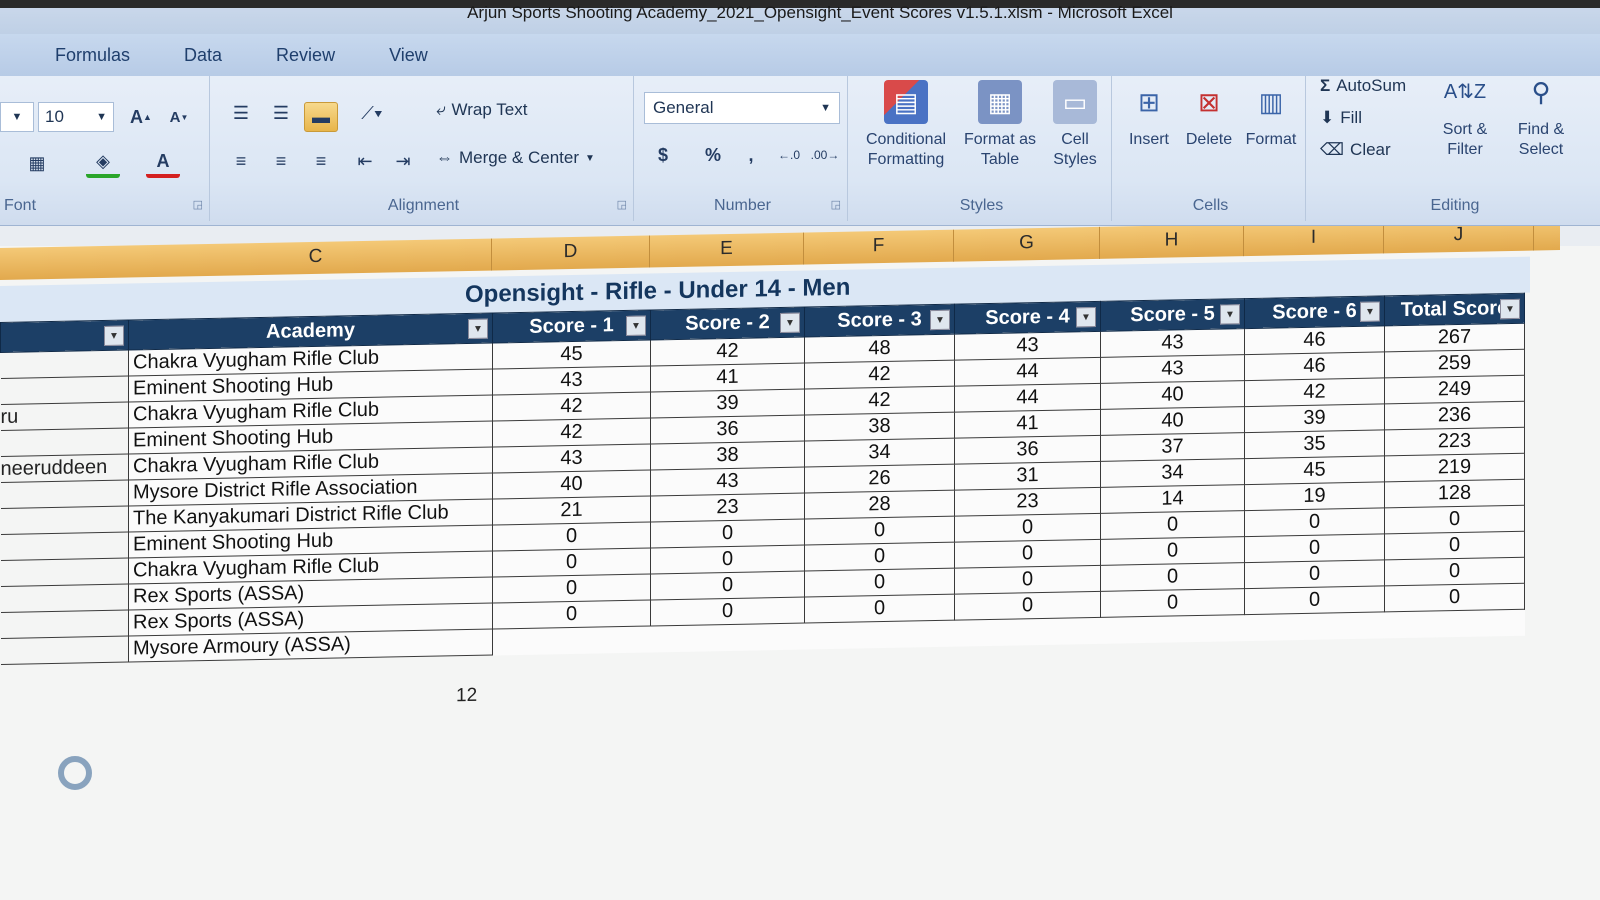  What do you see at coordinates (1149, 115) in the screenshot?
I see `insert-button: ⊞ Insert` at bounding box center [1149, 115].